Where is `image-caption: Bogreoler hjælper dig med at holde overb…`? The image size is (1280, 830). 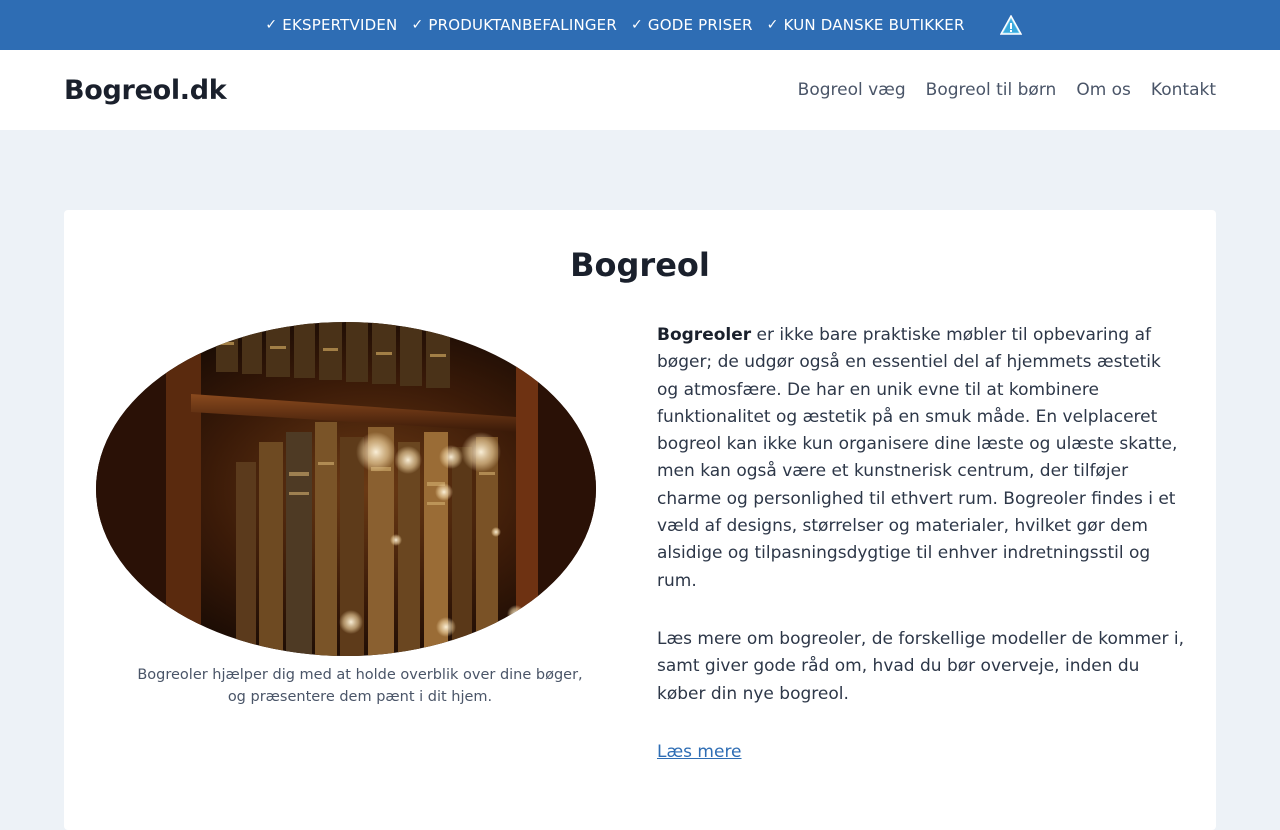 image-caption: Bogreoler hjælper dig med at holde overb… is located at coordinates (360, 686).